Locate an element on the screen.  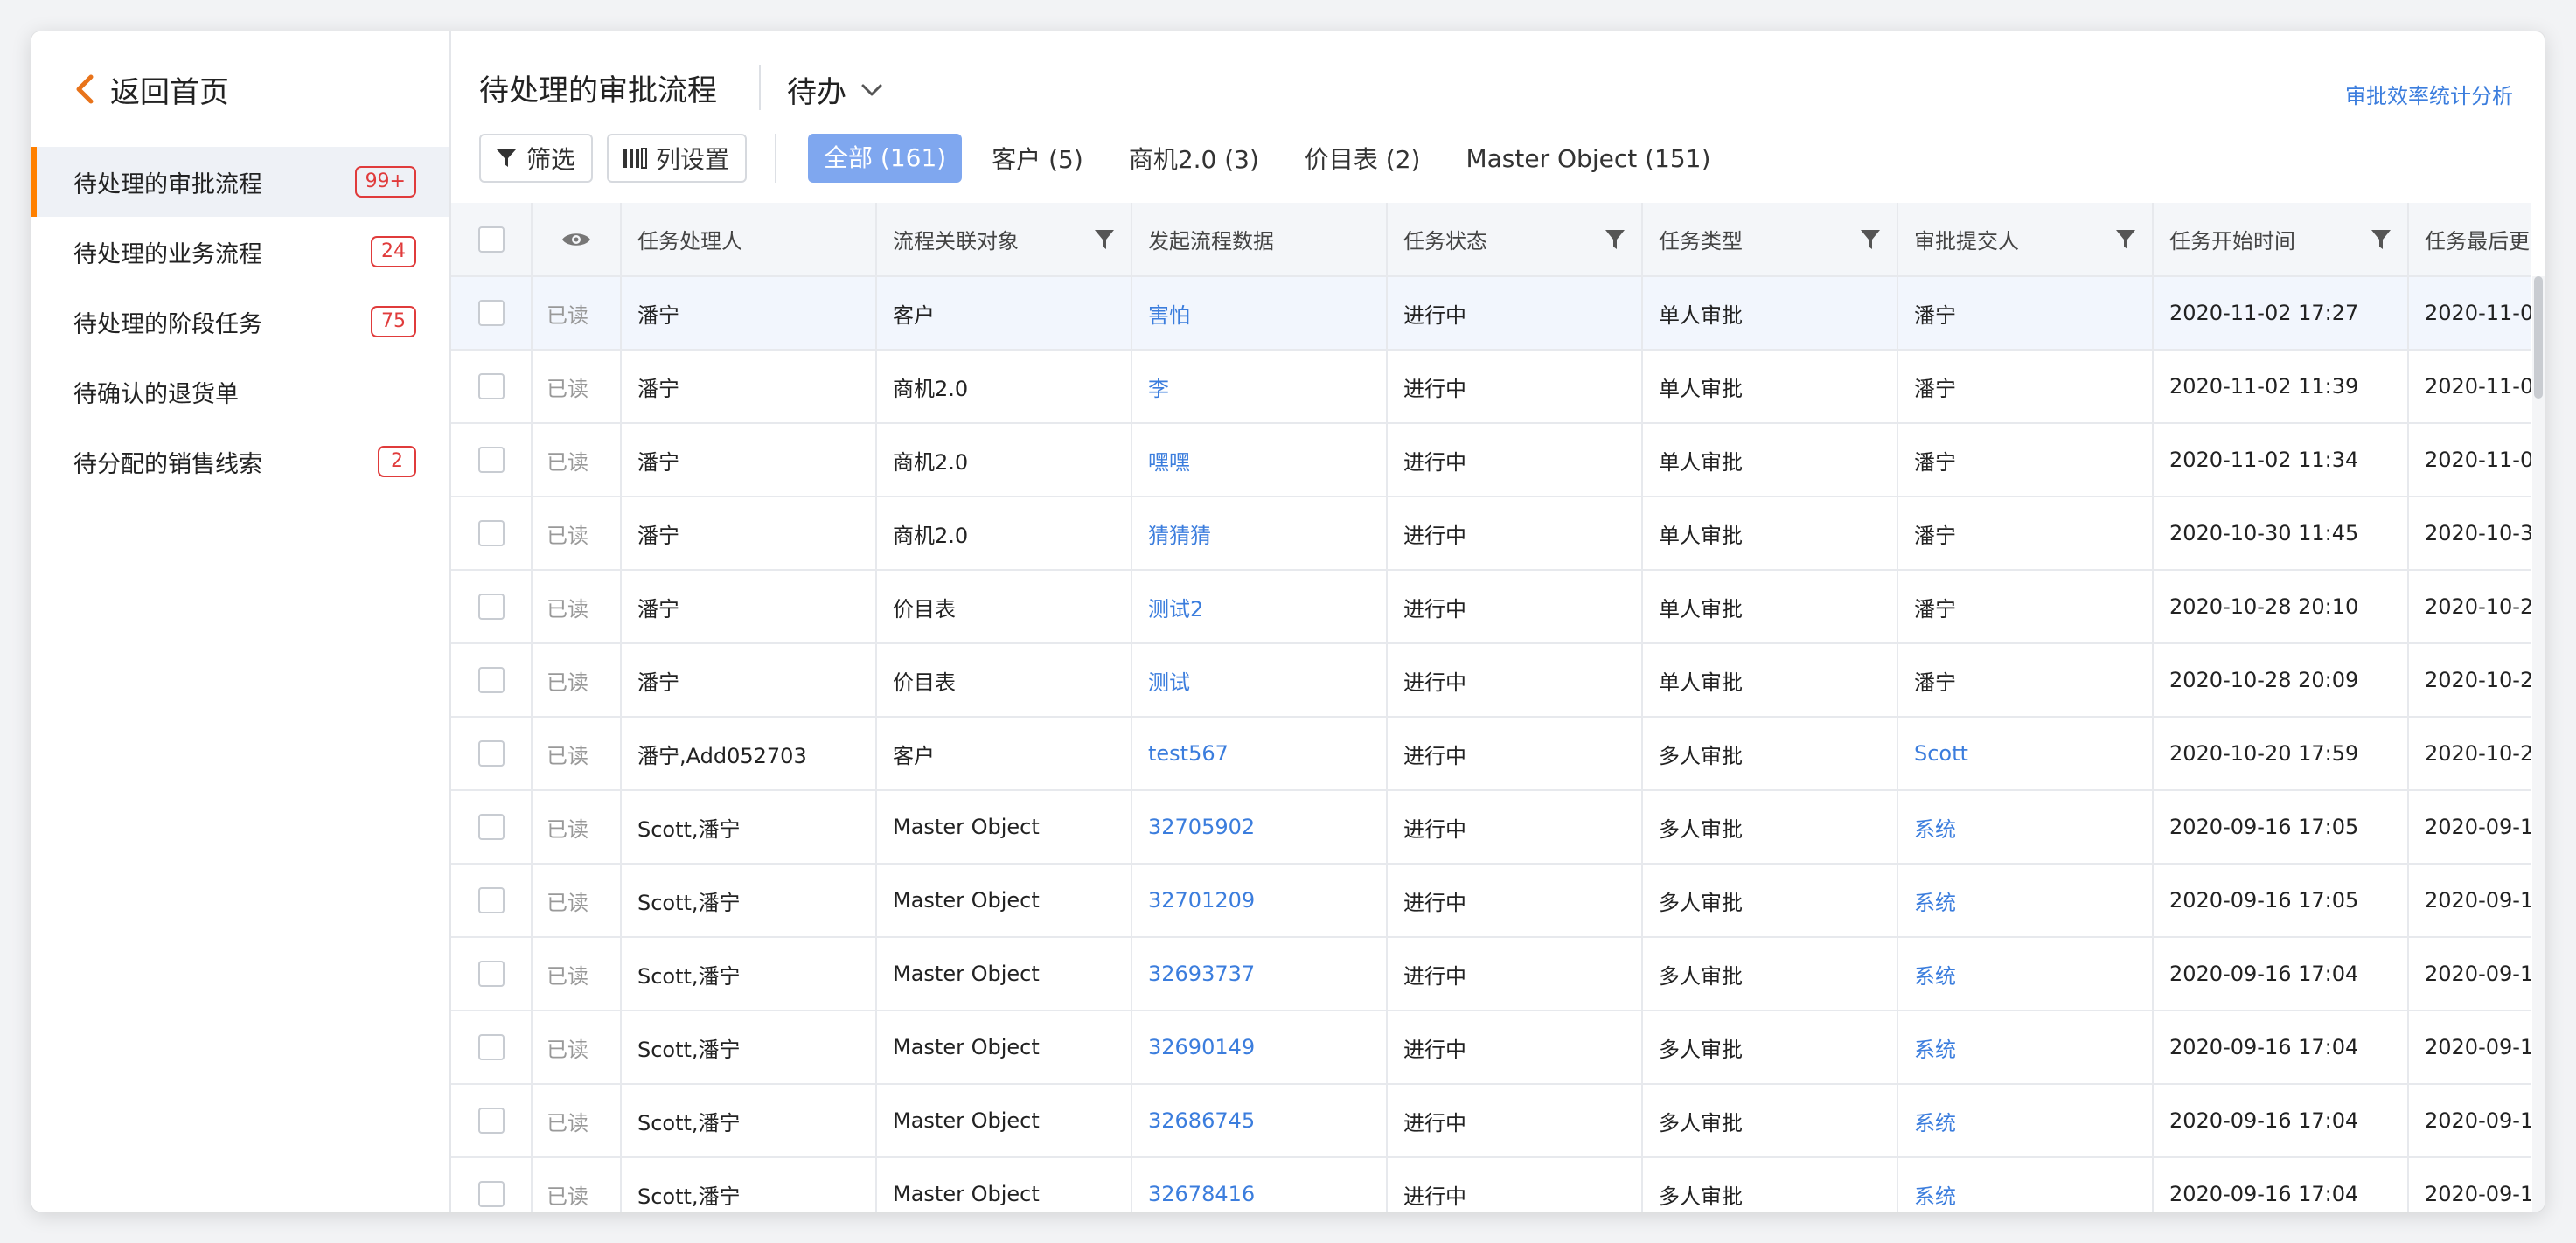
submitter-link: Scott is located at coordinates (1941, 753).